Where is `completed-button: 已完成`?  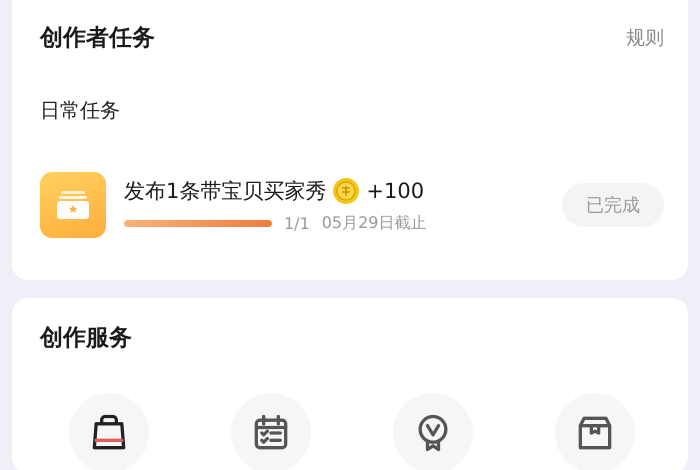
completed-button: 已完成 is located at coordinates (613, 205).